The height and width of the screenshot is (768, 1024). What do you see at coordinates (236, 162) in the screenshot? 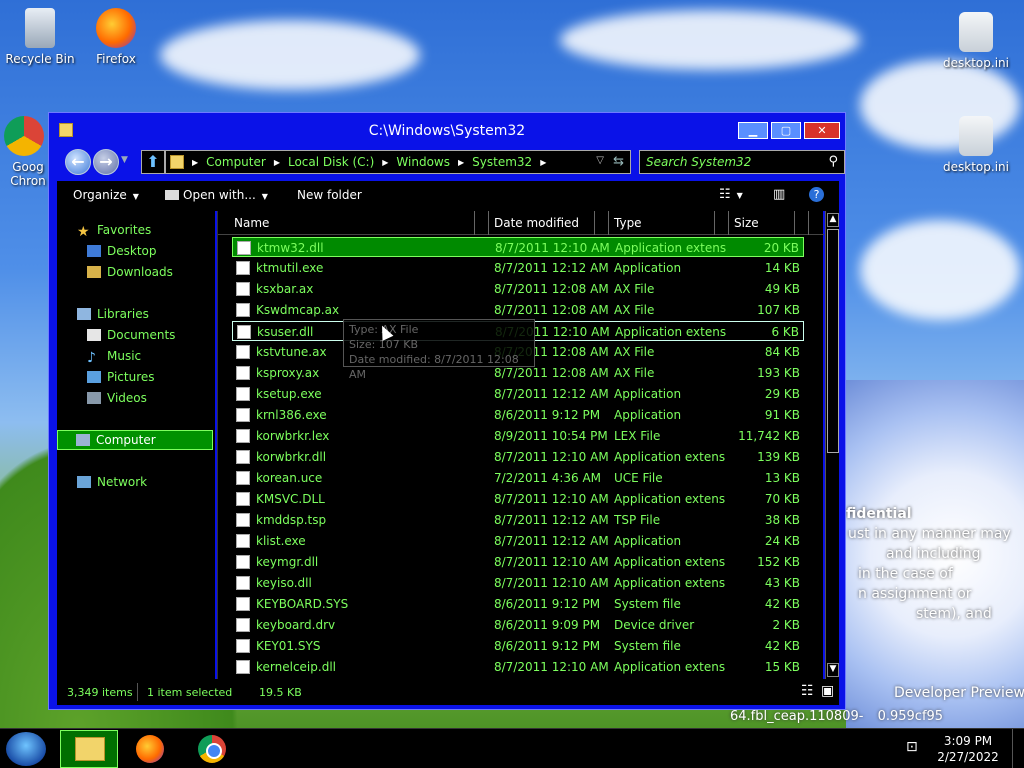
I see `breadcrumb-computer: Computer` at bounding box center [236, 162].